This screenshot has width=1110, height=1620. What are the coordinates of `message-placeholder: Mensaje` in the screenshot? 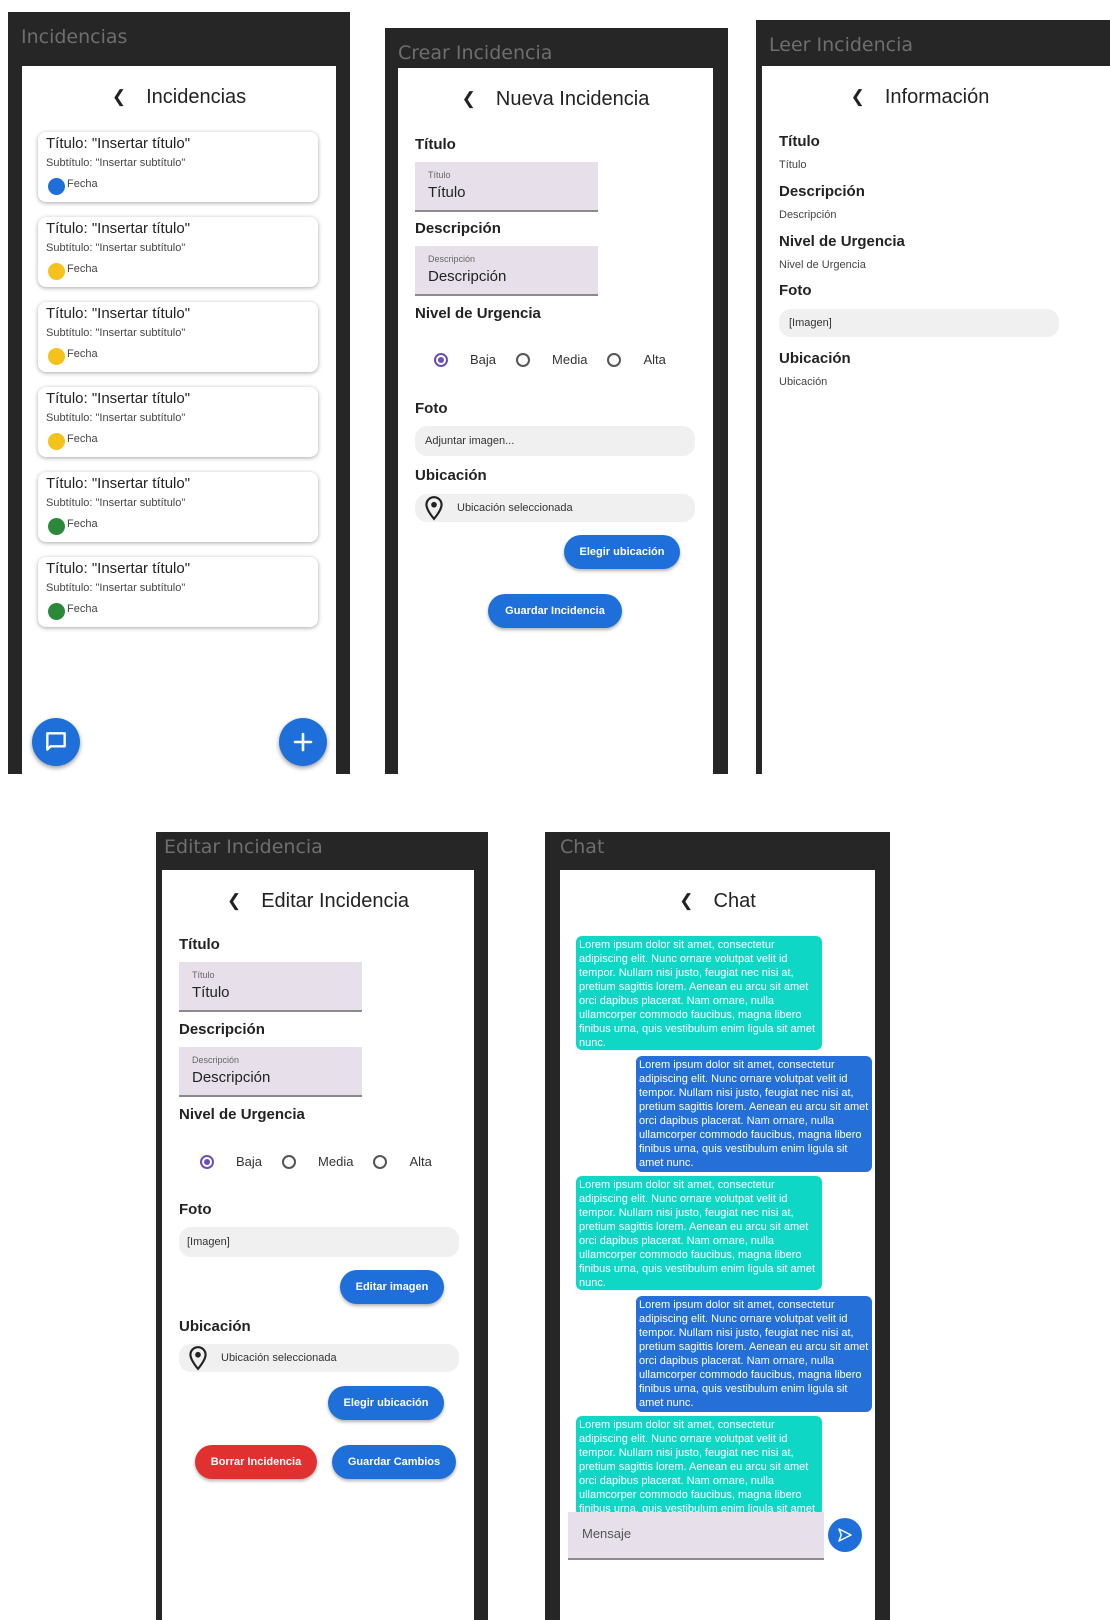 It's located at (607, 1533).